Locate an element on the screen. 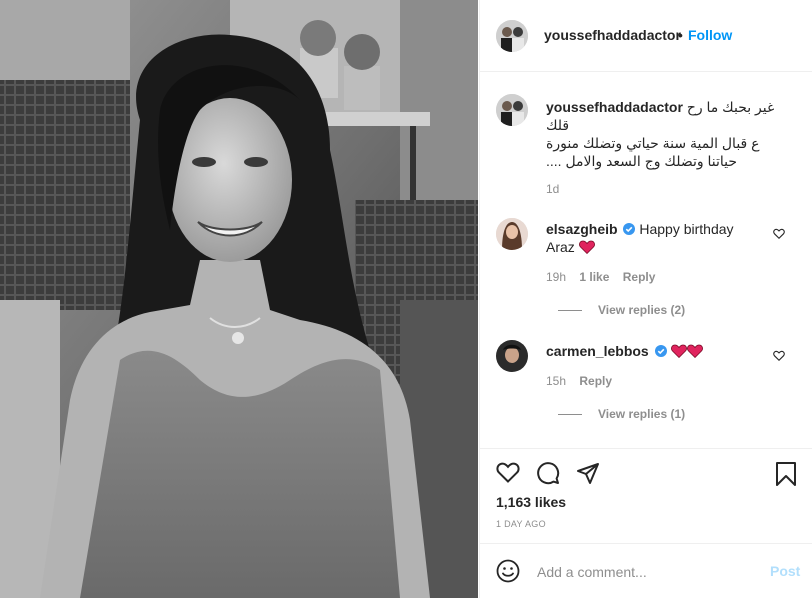  comment-text-line-2: Araz is located at coordinates (560, 247).